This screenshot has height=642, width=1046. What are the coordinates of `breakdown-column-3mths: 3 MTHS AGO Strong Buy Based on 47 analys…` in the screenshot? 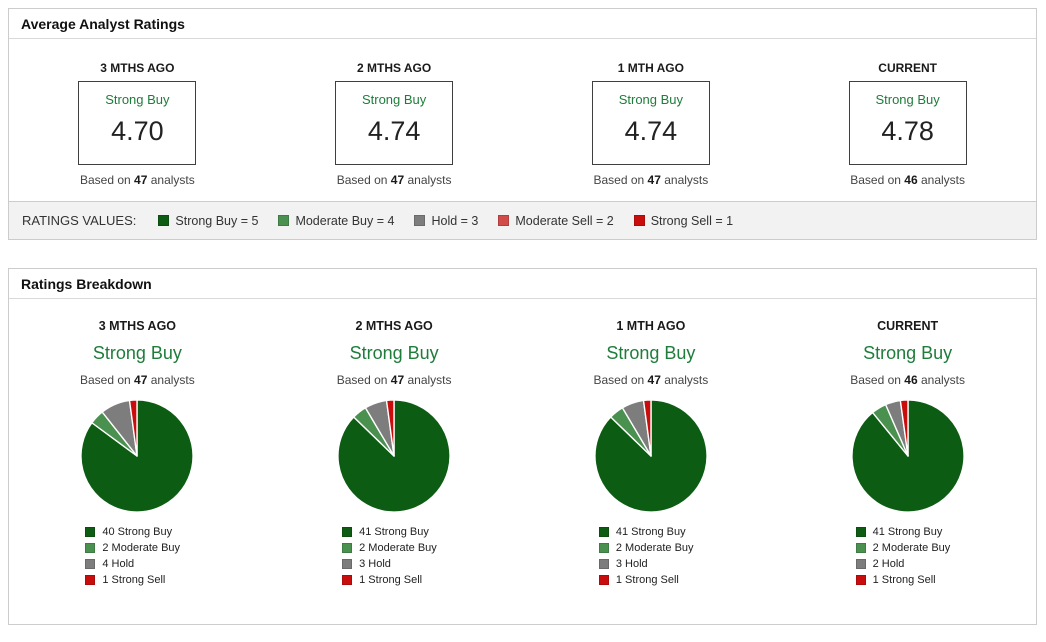 It's located at (137, 452).